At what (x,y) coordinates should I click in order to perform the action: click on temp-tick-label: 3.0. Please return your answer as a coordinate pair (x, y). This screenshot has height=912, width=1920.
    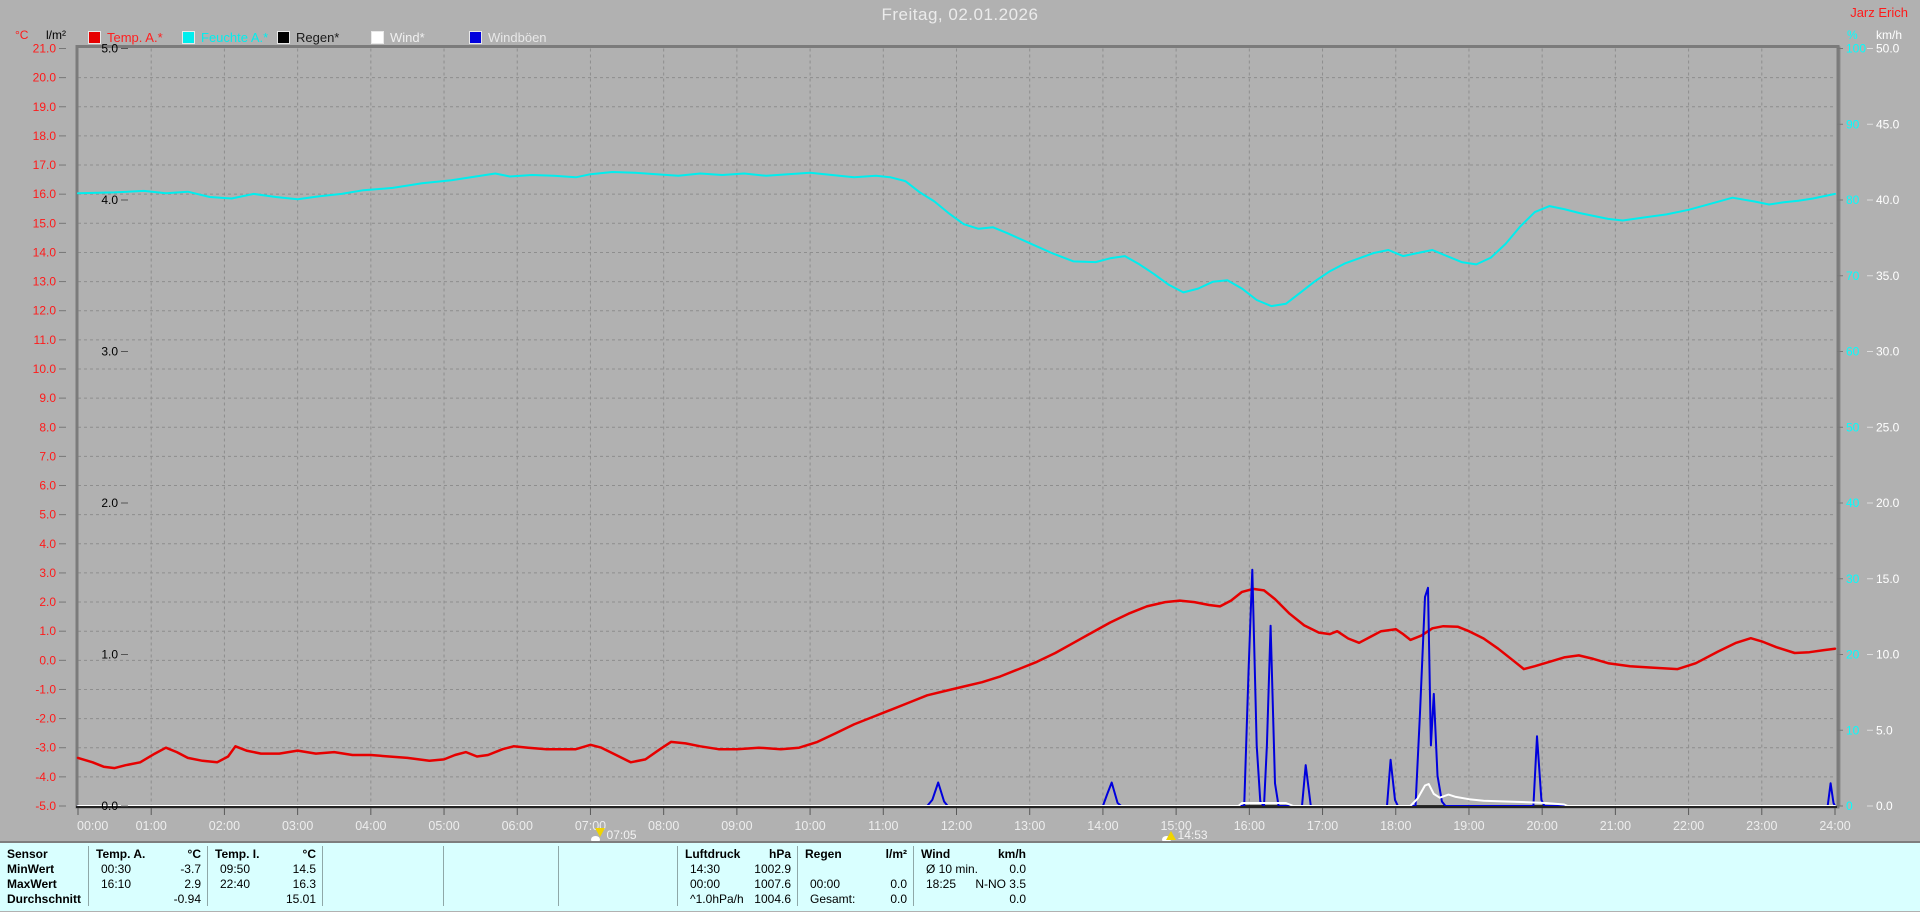
    Looking at the image, I should click on (47, 573).